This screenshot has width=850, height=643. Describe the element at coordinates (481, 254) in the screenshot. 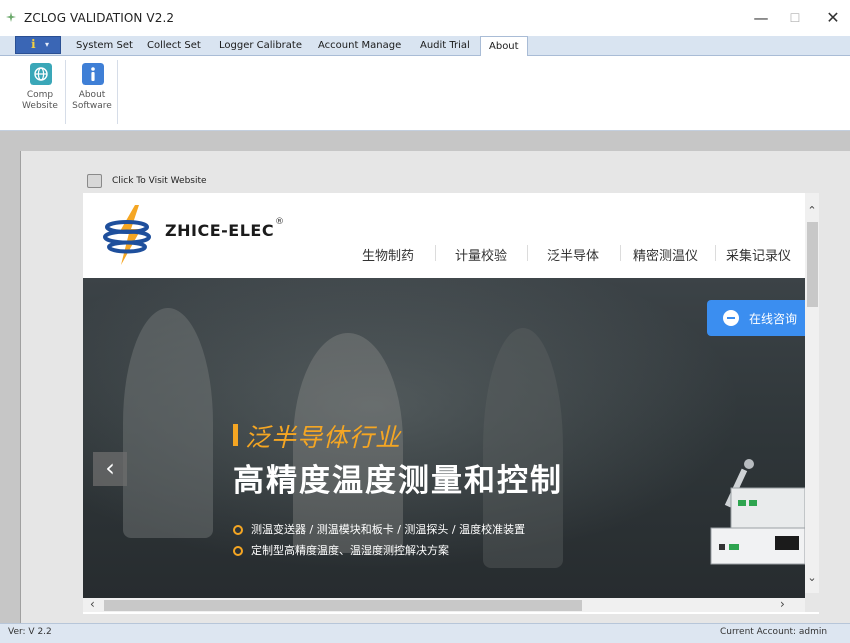

I see `nav-item-metrology: 计量校验` at that location.